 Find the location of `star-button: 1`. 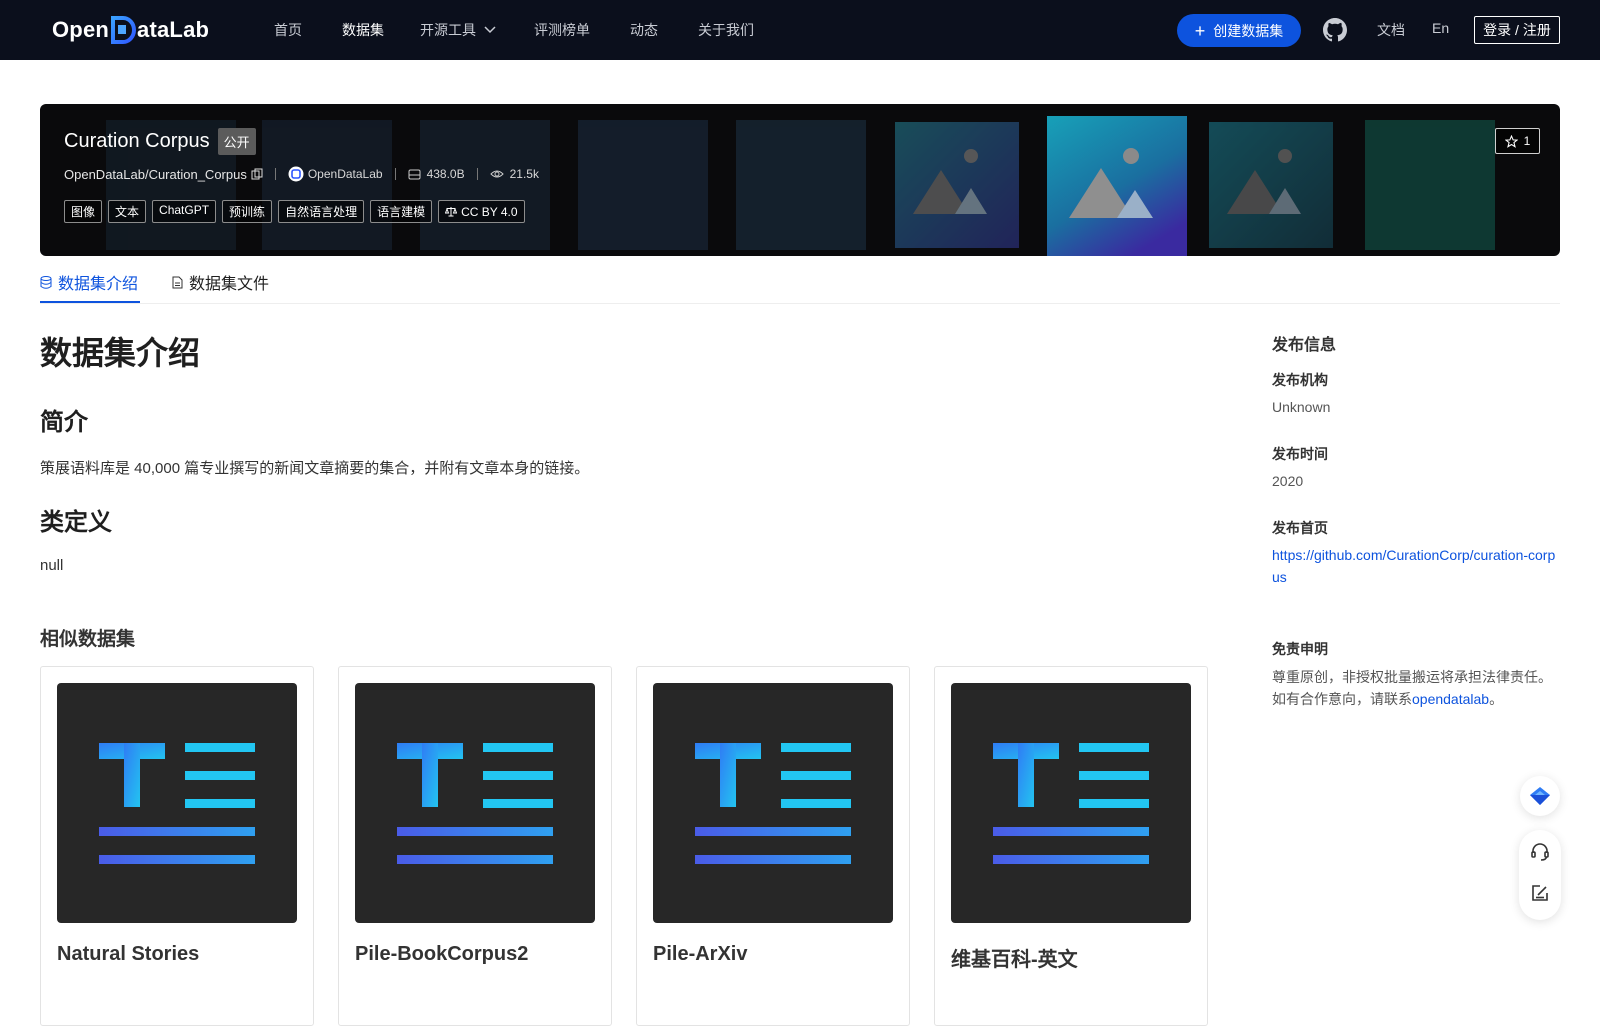

star-button: 1 is located at coordinates (1517, 141).